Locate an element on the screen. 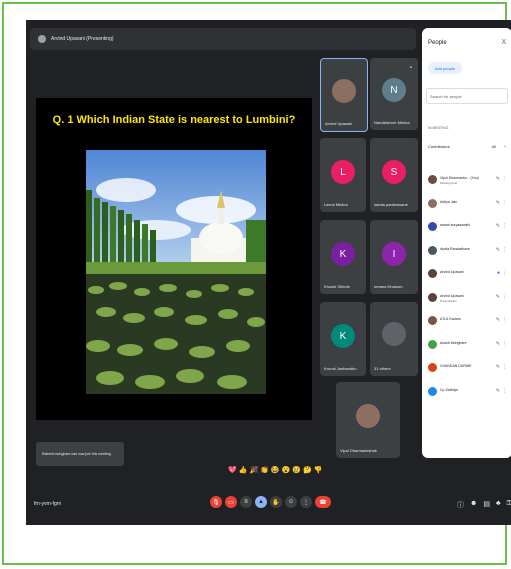  list-item: Avanti Mohghare ✎ ⋮ is located at coordinates (468, 349).